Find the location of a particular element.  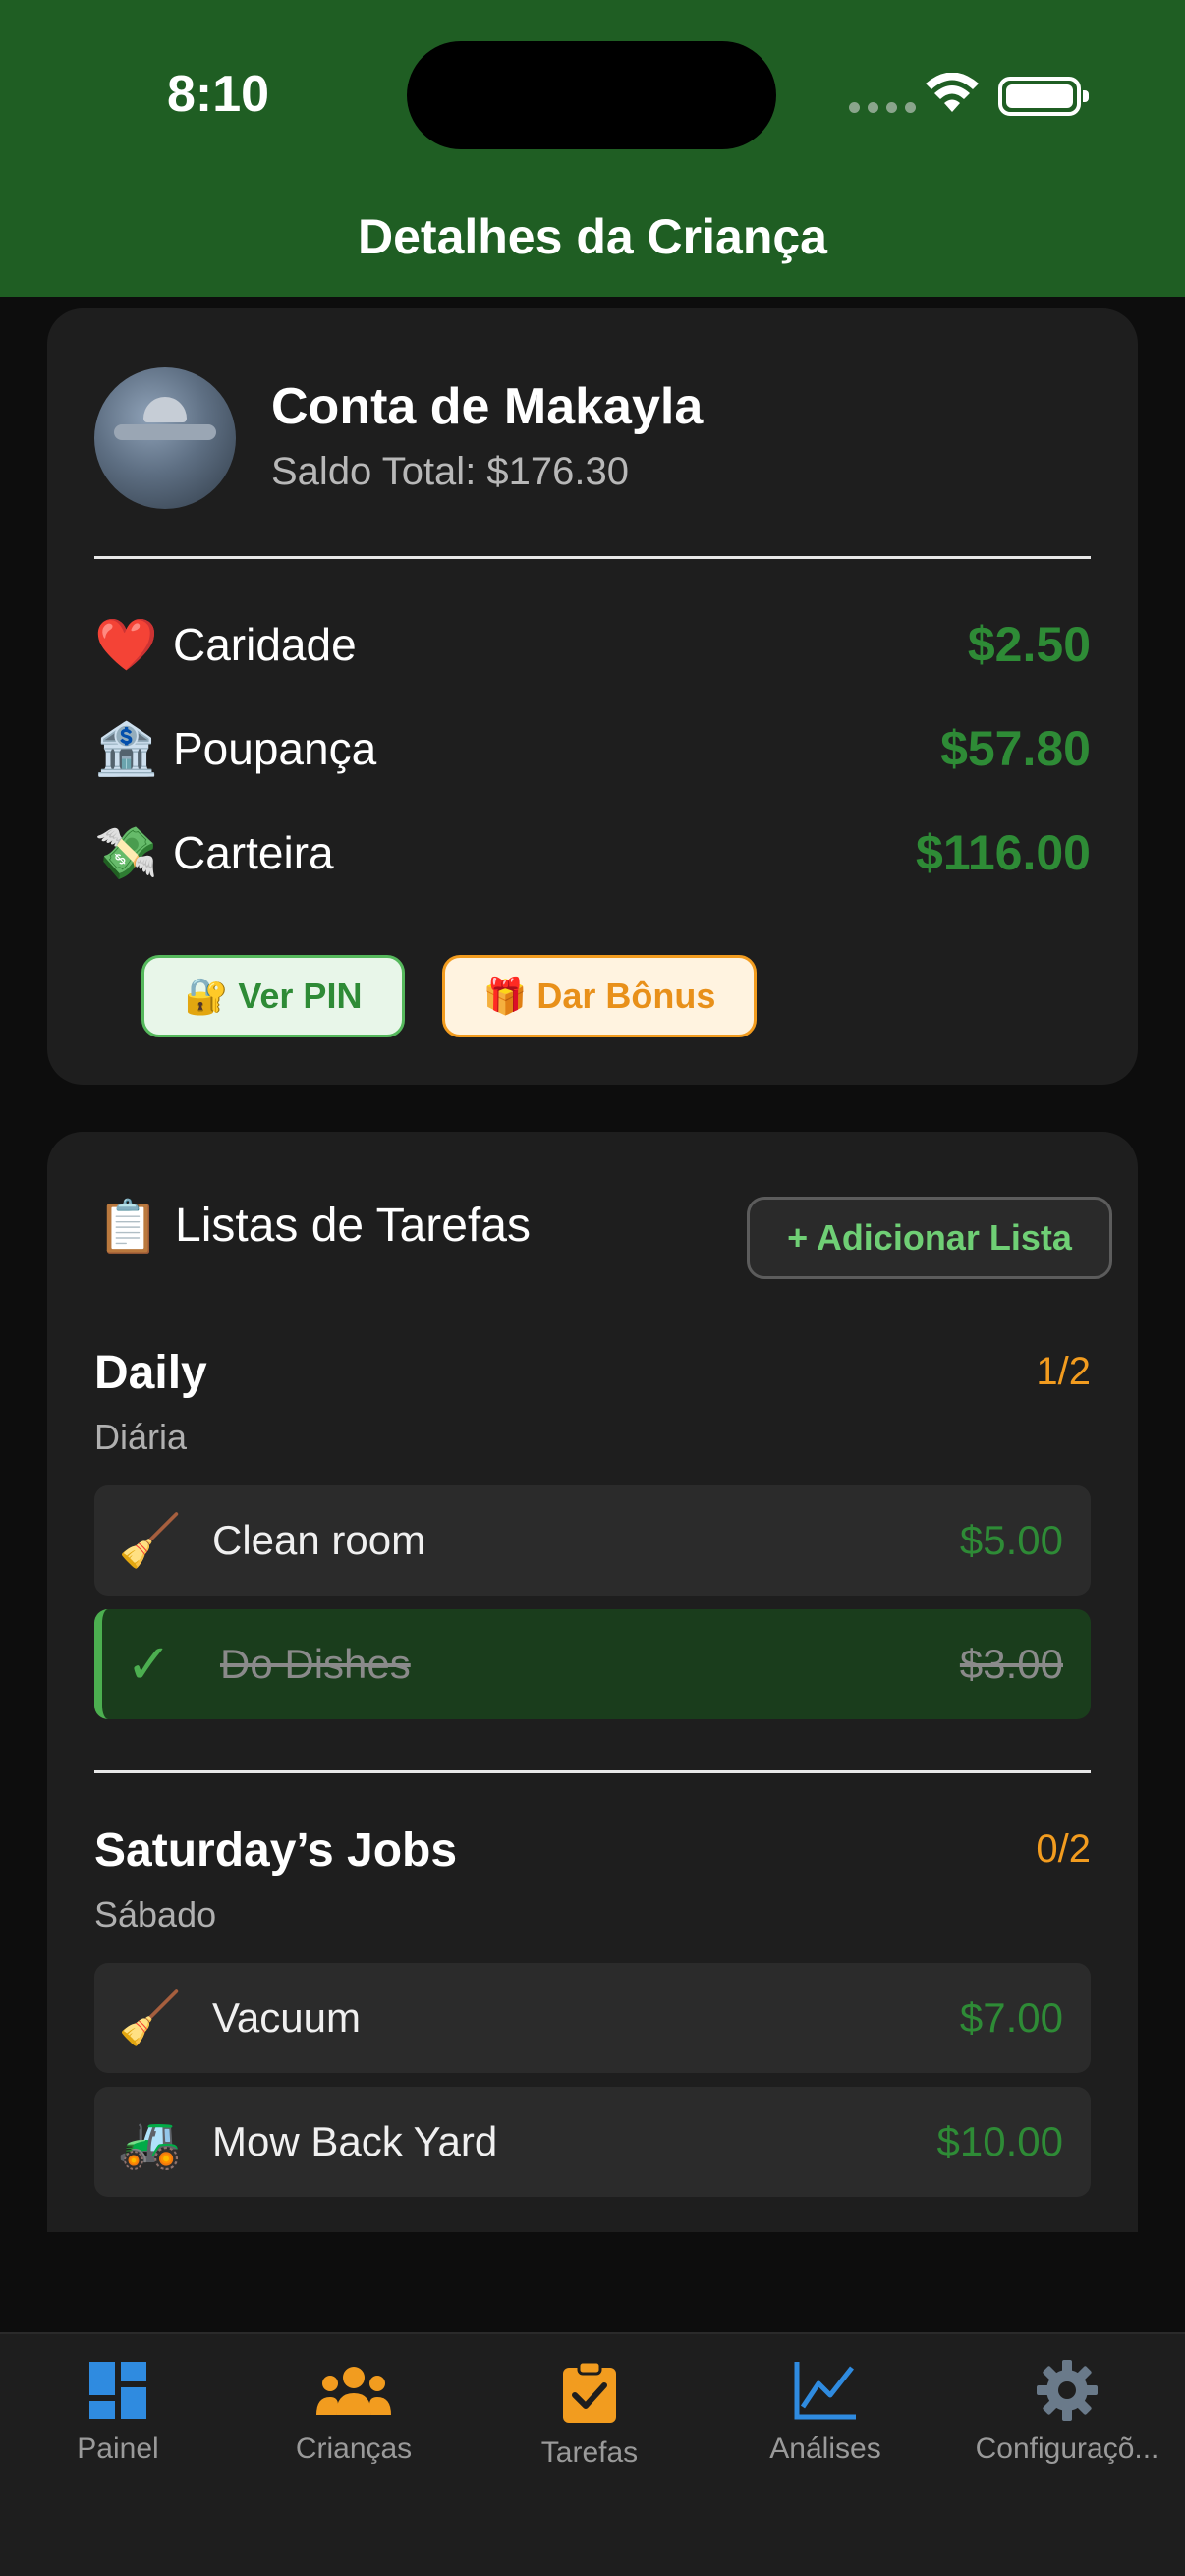

list-name: Saturday’s Jobs is located at coordinates (276, 1850).